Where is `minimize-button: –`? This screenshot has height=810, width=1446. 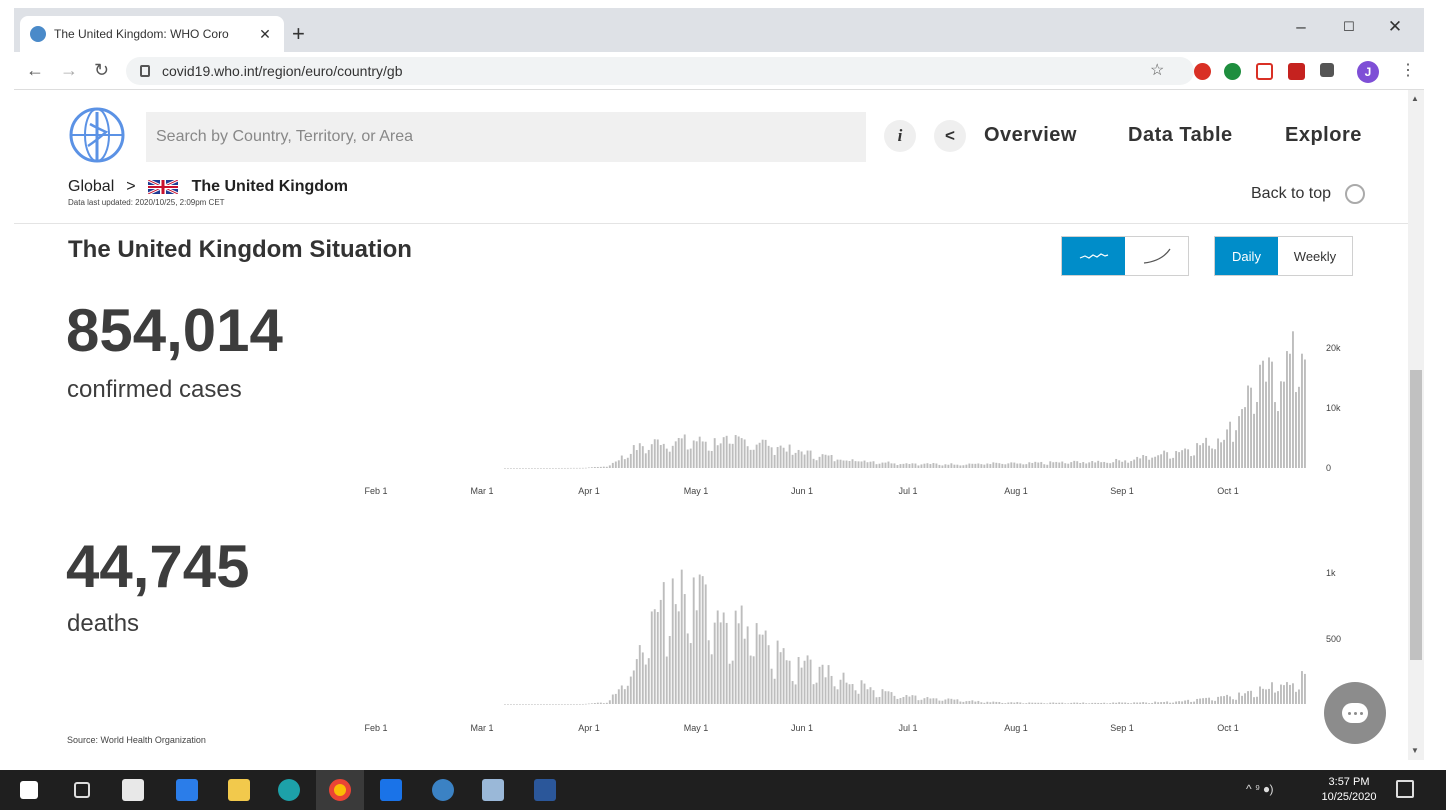 minimize-button: – is located at coordinates (1301, 28).